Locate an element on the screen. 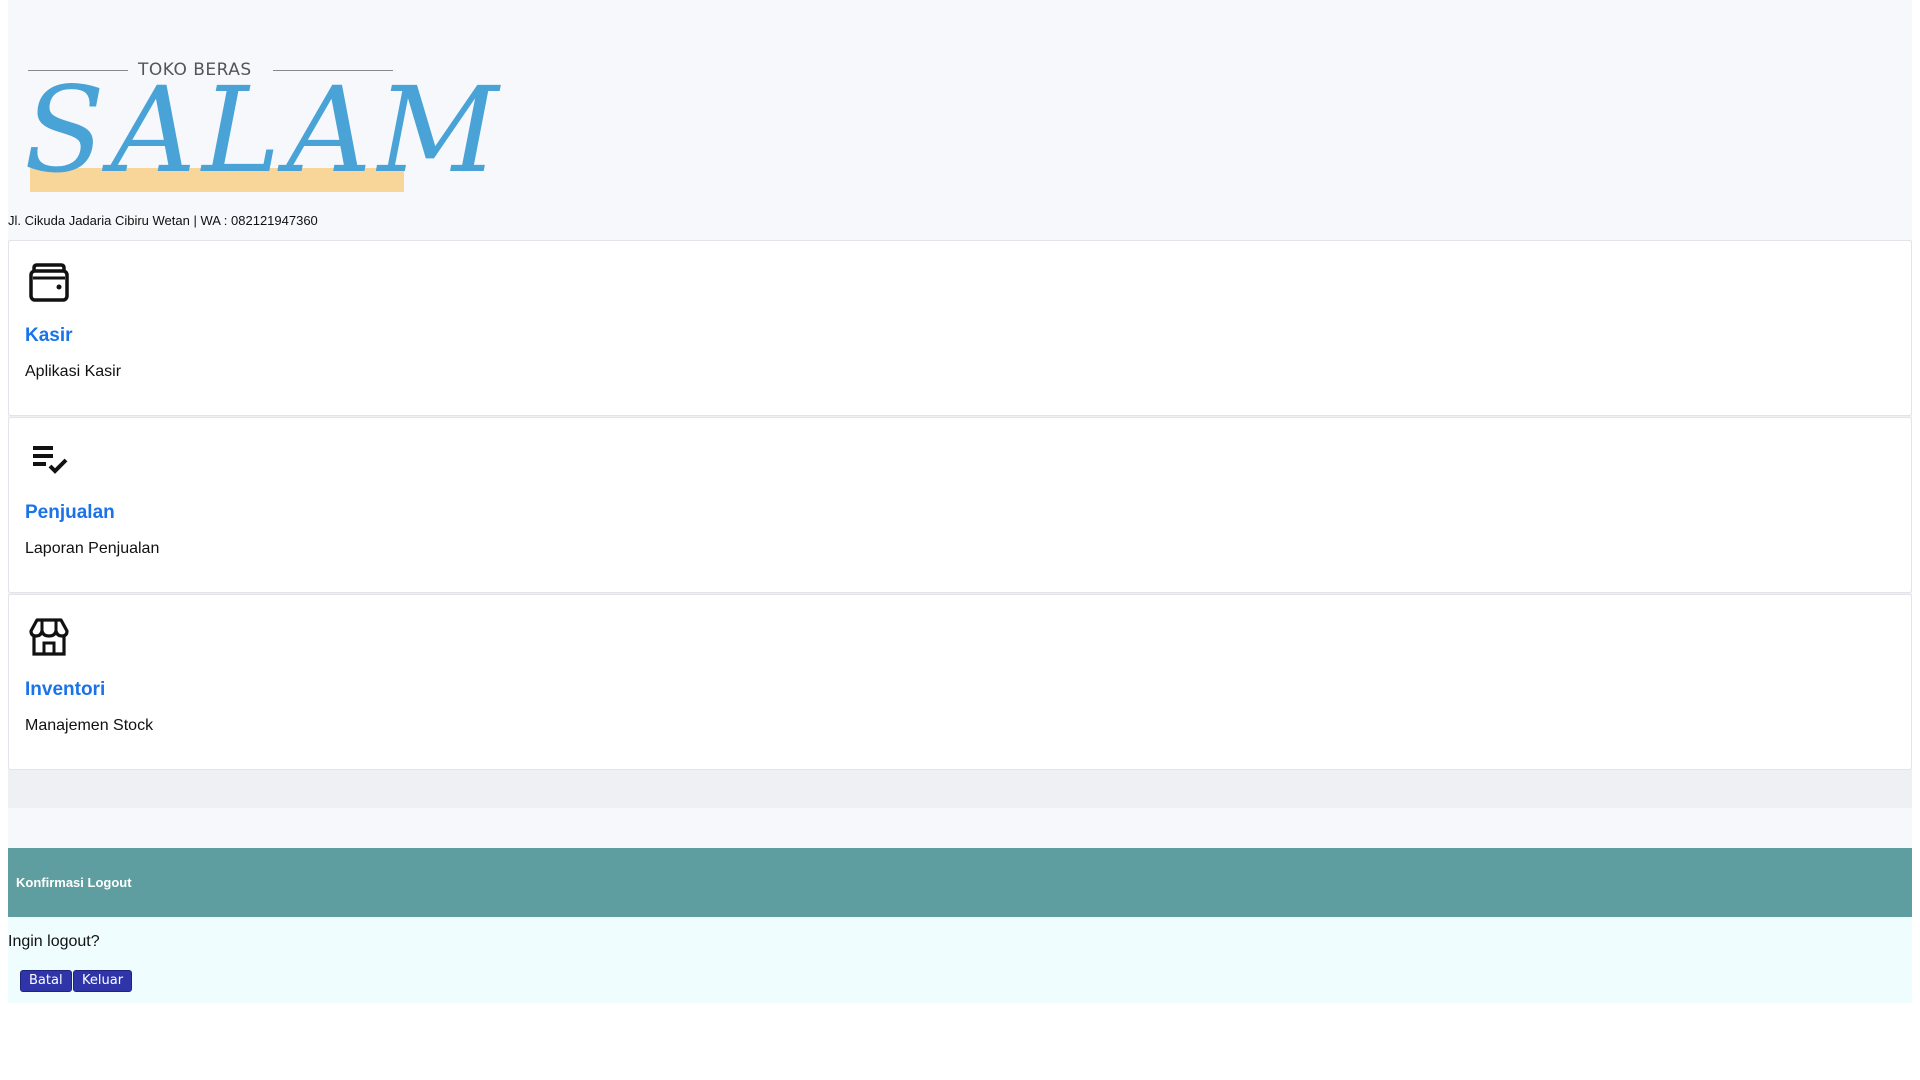  logout-button: Keluar is located at coordinates (103, 981).